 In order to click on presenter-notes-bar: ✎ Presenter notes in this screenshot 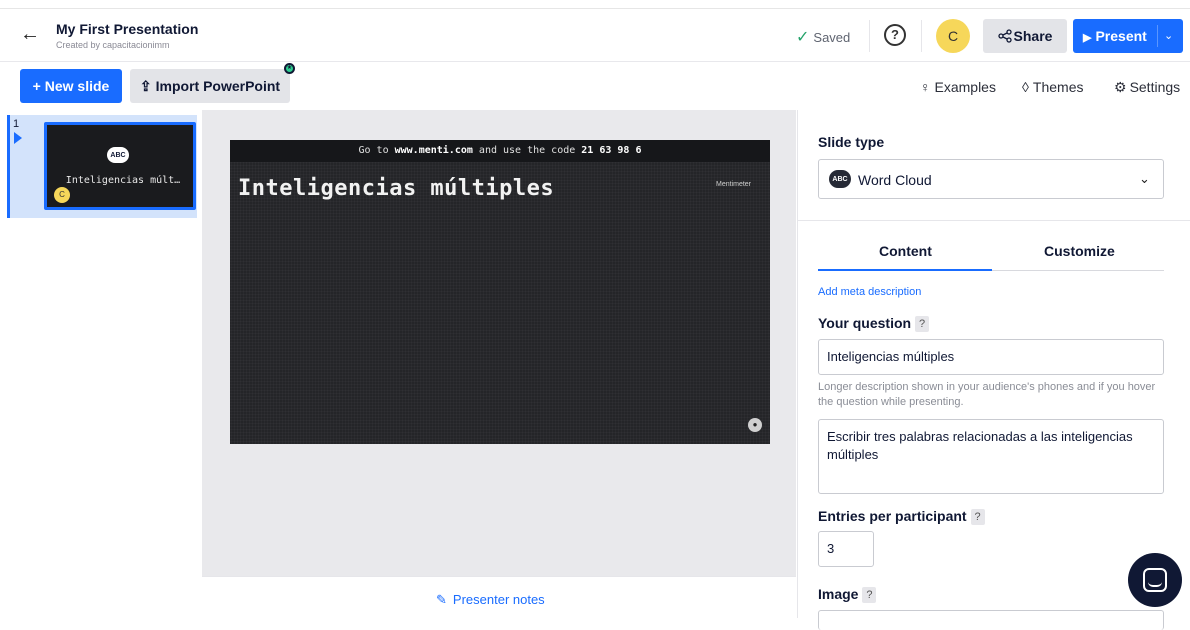, I will do `click(499, 597)`.